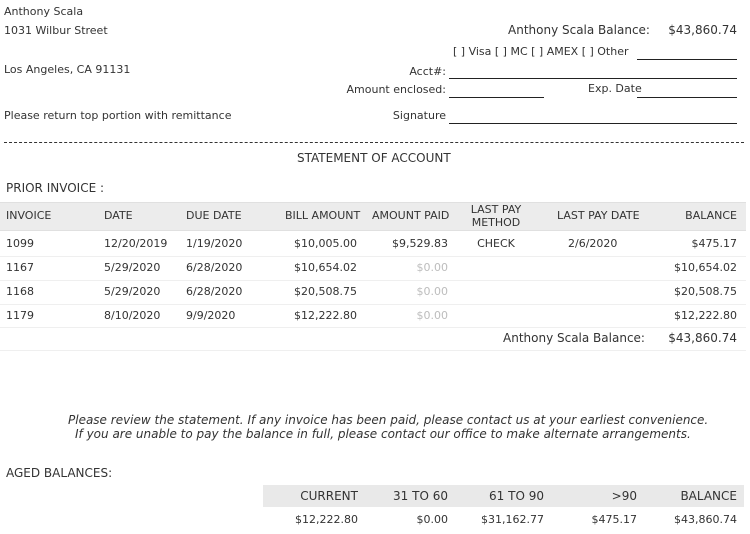 The height and width of the screenshot is (534, 750). Describe the element at coordinates (574, 338) in the screenshot. I see `total-balance-label: Anthony Scala Balance:` at that location.